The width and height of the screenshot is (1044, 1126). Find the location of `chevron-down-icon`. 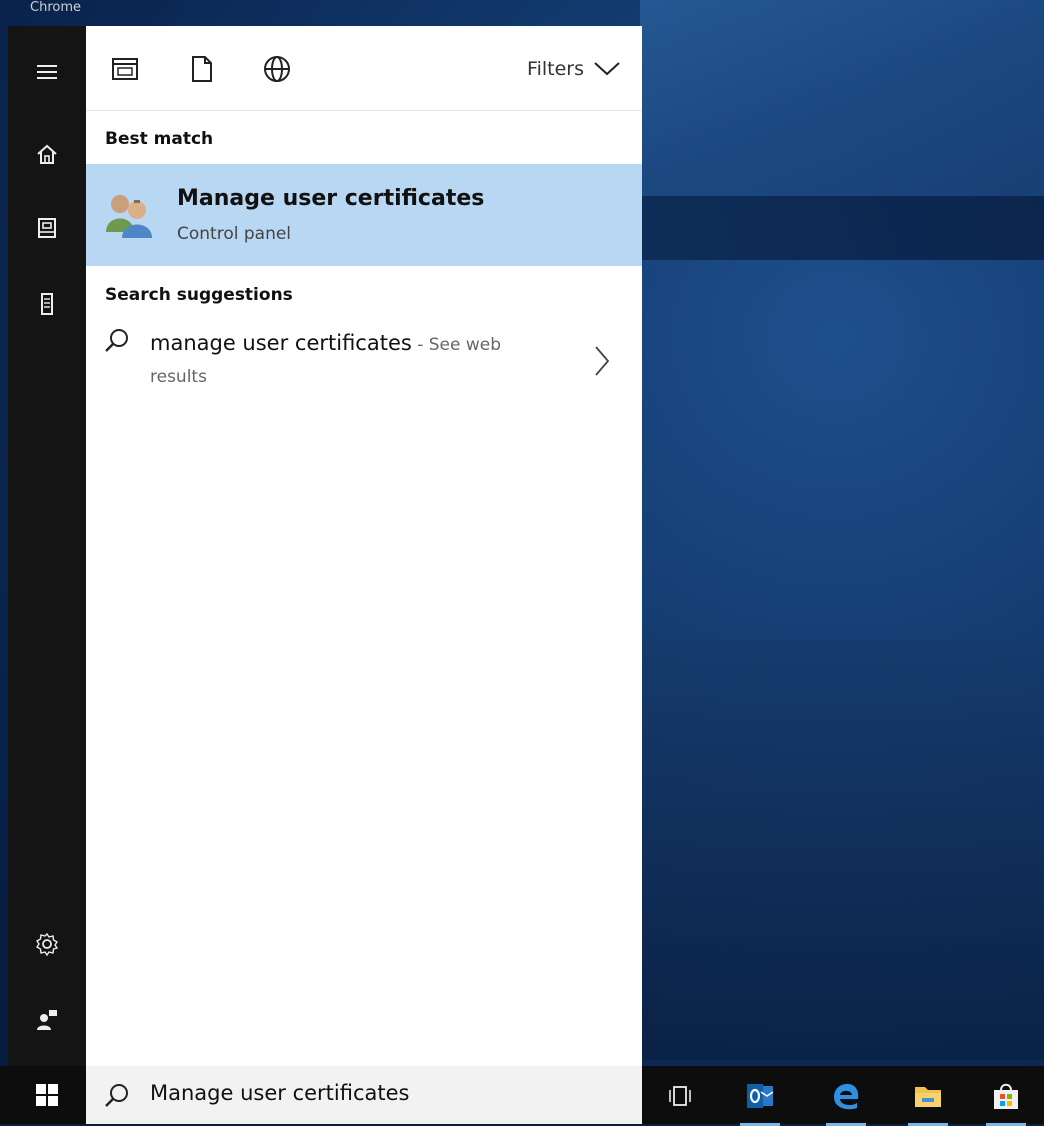

chevron-down-icon is located at coordinates (607, 69).